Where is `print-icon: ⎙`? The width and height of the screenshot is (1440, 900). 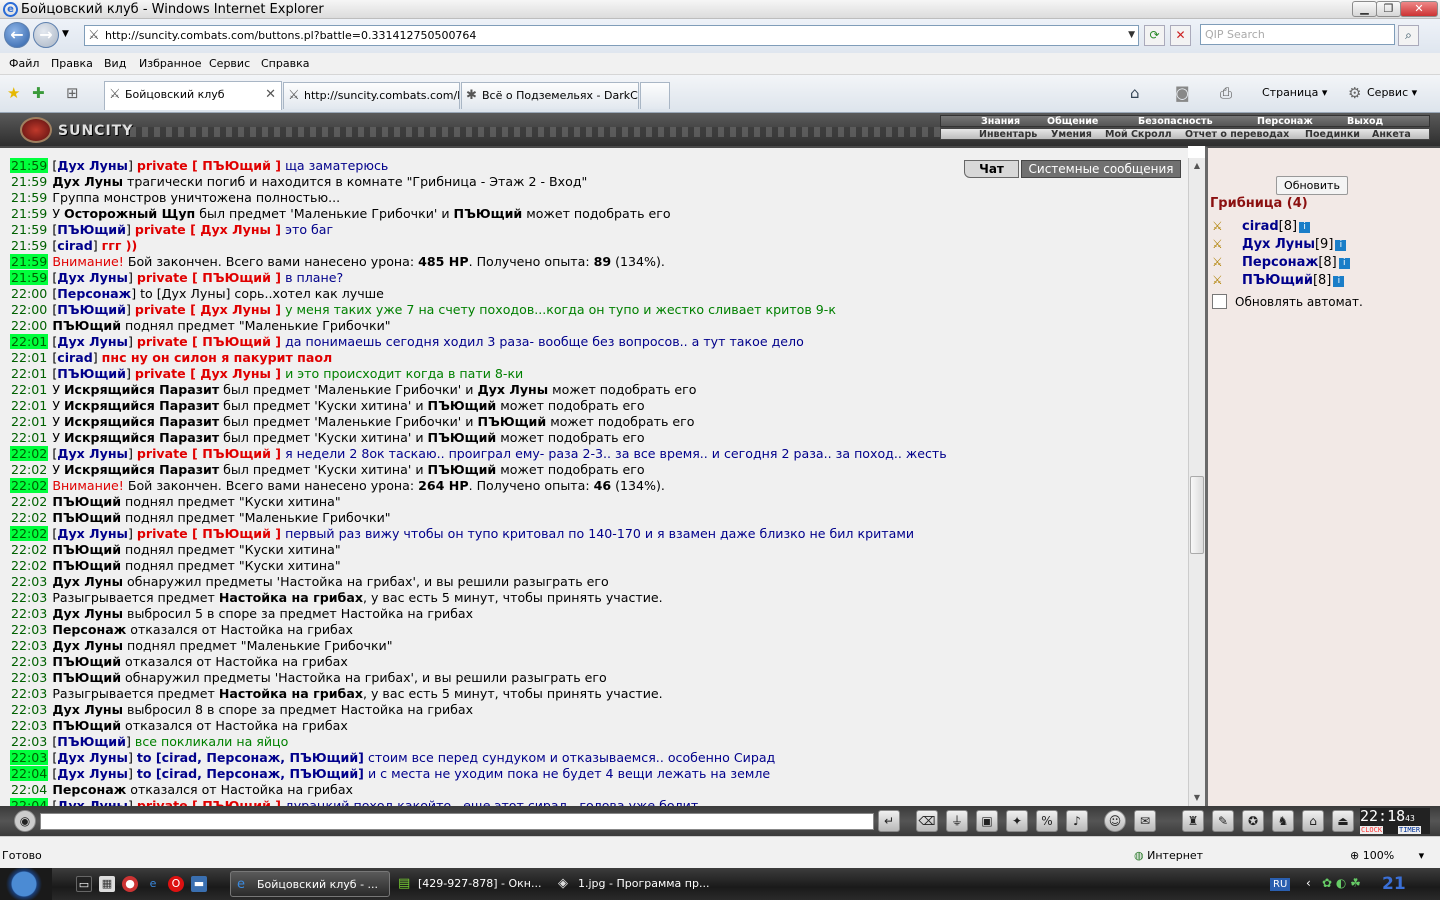 print-icon: ⎙ is located at coordinates (1226, 93).